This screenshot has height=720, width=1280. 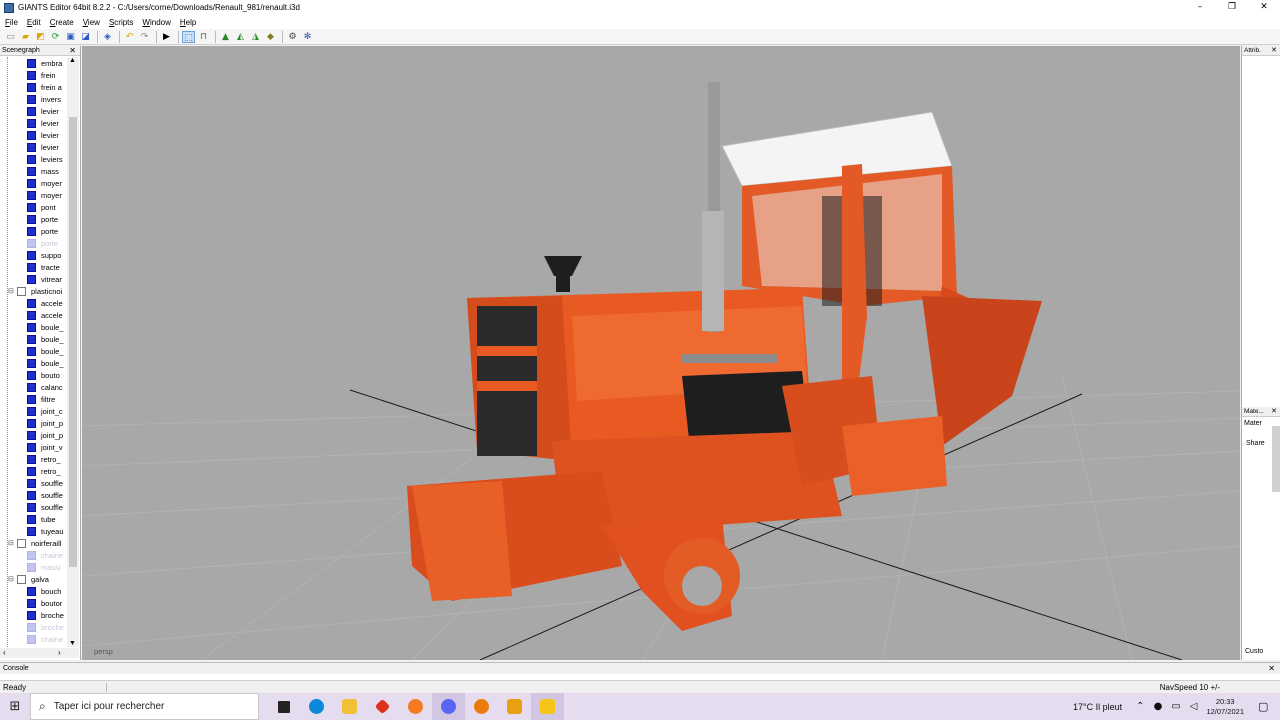 What do you see at coordinates (33, 255) in the screenshot?
I see `tree-shape-node: suppo` at bounding box center [33, 255].